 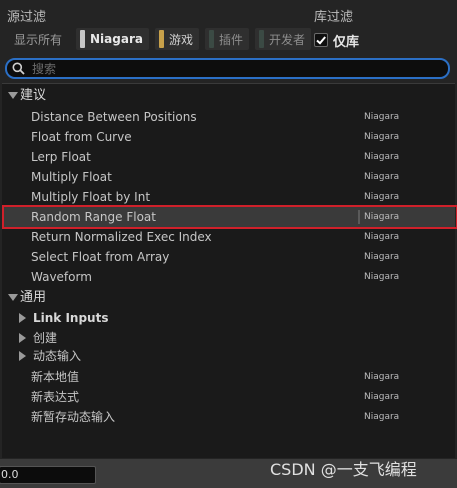 I want to click on show-all-label: 显示所有, so click(x=38, y=39).